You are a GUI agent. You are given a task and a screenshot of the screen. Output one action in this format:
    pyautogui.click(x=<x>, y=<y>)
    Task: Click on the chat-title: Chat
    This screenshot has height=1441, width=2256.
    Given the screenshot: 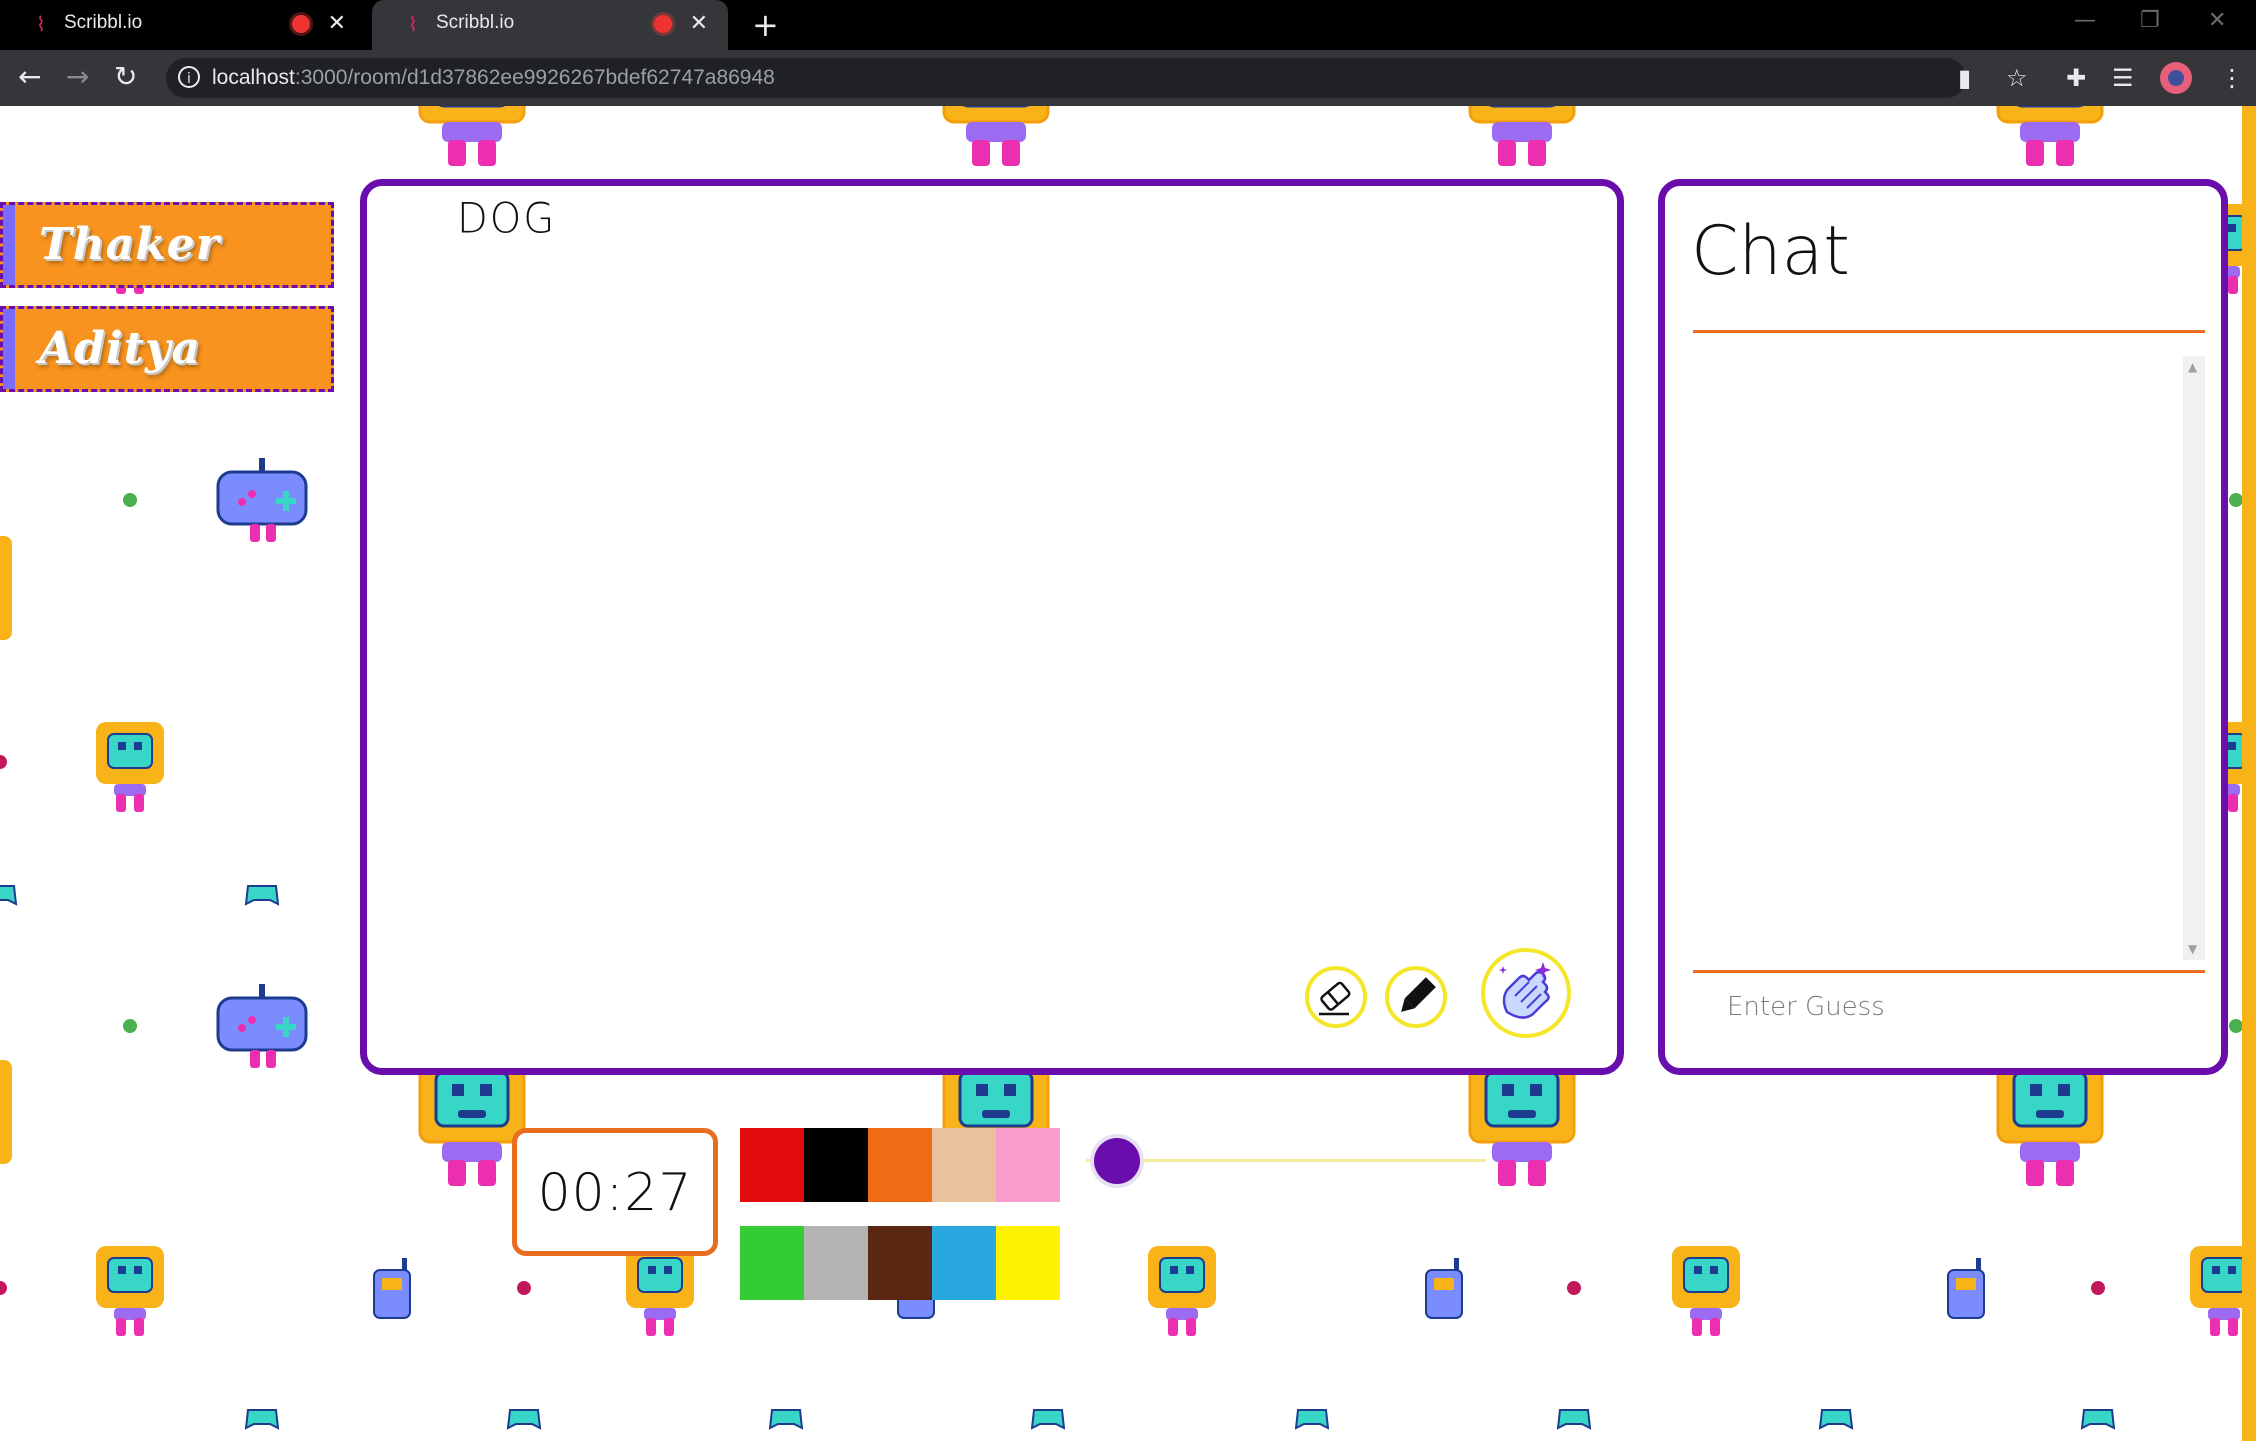 What is the action you would take?
    pyautogui.click(x=1770, y=251)
    